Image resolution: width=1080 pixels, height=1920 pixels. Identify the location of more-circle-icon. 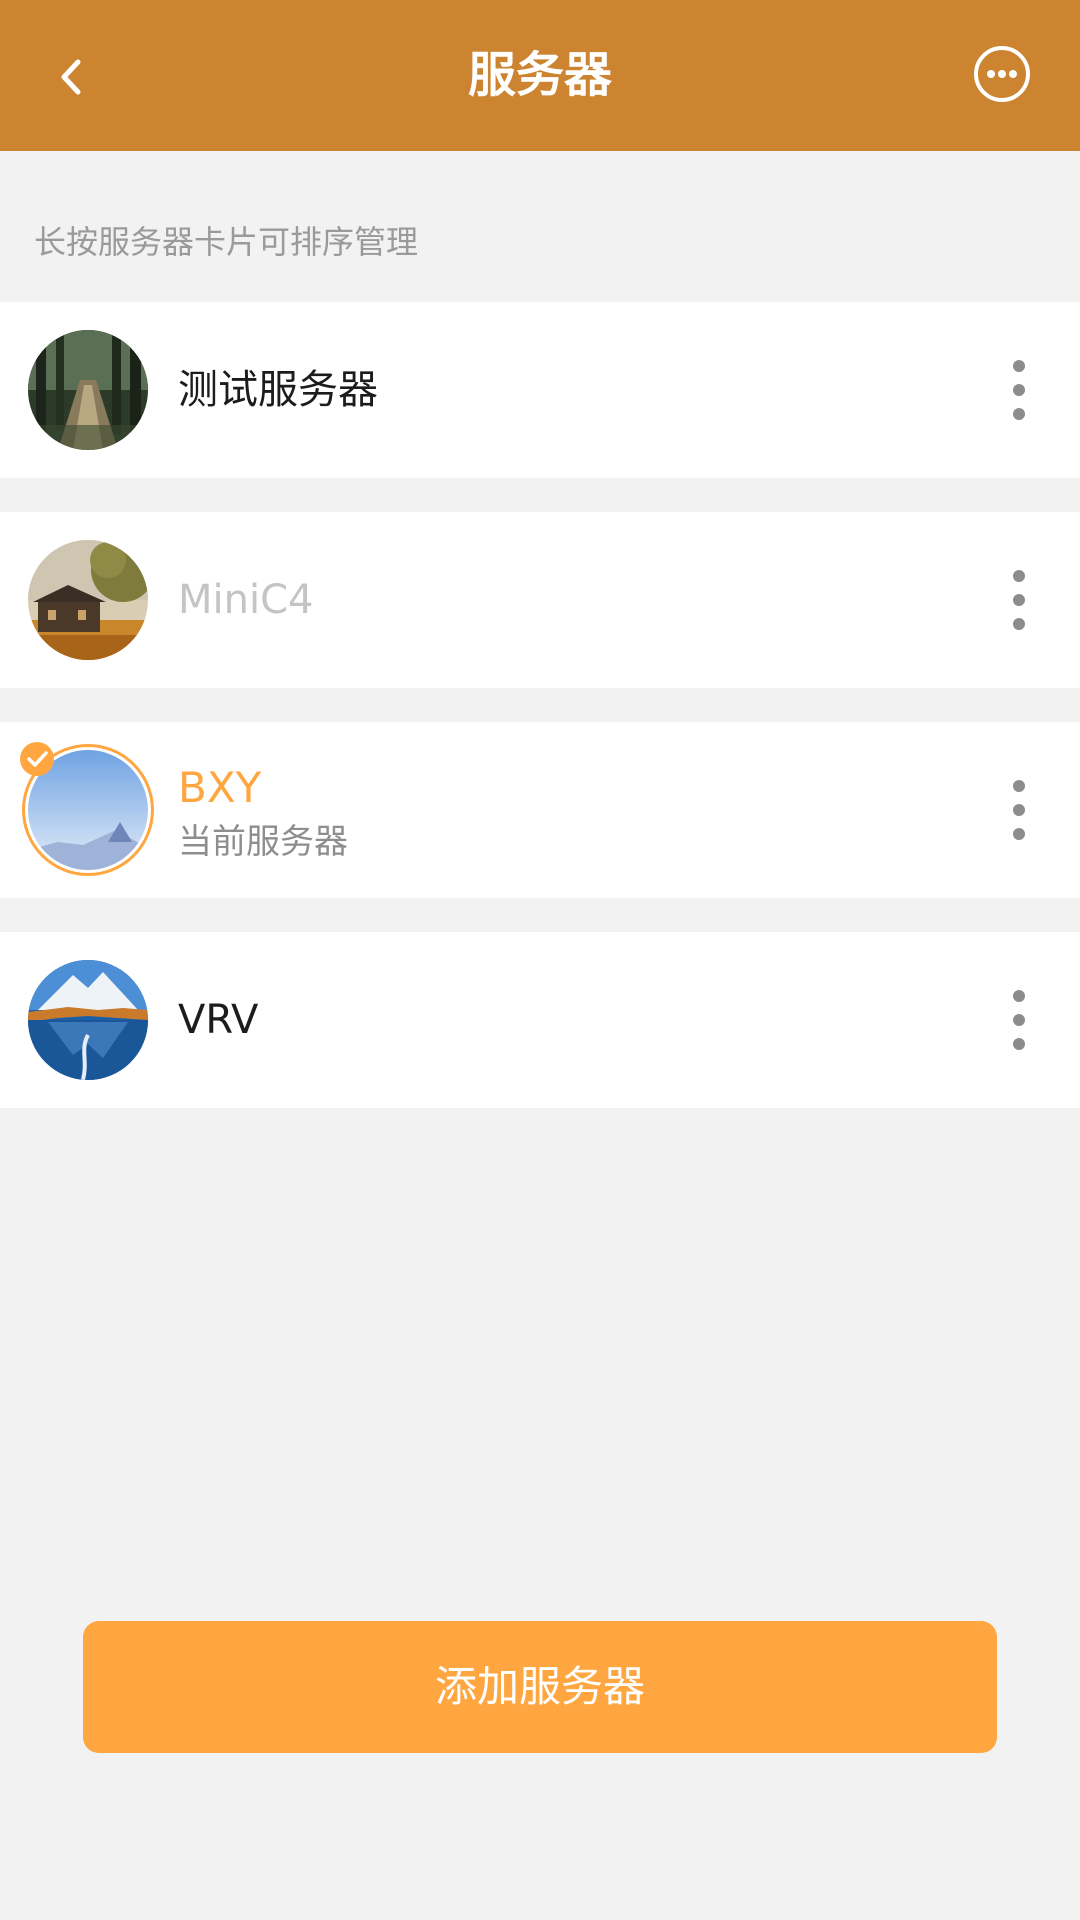
(1002, 74).